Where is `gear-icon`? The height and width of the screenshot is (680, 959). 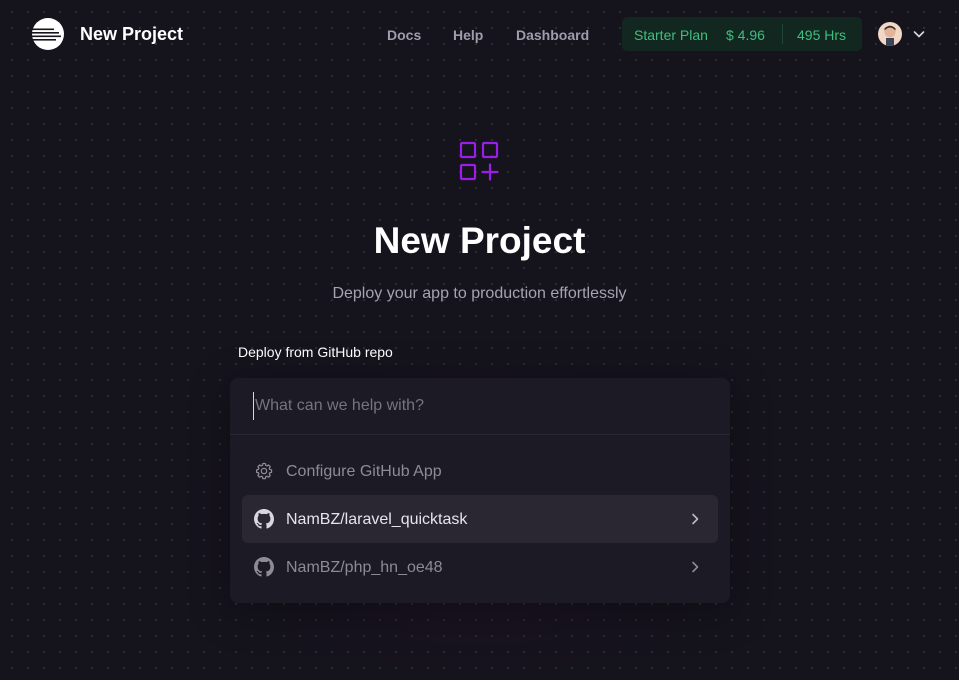 gear-icon is located at coordinates (264, 471).